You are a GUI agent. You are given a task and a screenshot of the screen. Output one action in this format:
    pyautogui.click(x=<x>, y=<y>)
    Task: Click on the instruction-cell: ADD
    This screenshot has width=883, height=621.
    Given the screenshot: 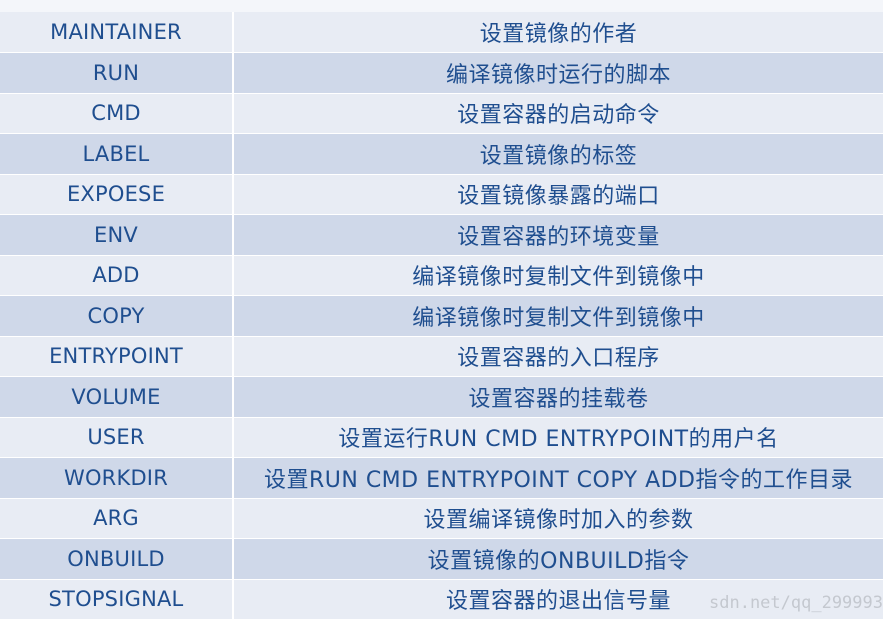 What is the action you would take?
    pyautogui.click(x=117, y=275)
    